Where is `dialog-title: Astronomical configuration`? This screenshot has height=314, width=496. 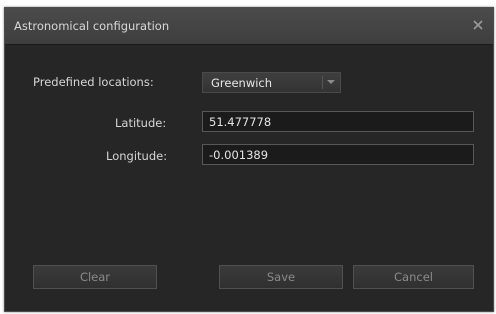 dialog-title: Astronomical configuration is located at coordinates (92, 26).